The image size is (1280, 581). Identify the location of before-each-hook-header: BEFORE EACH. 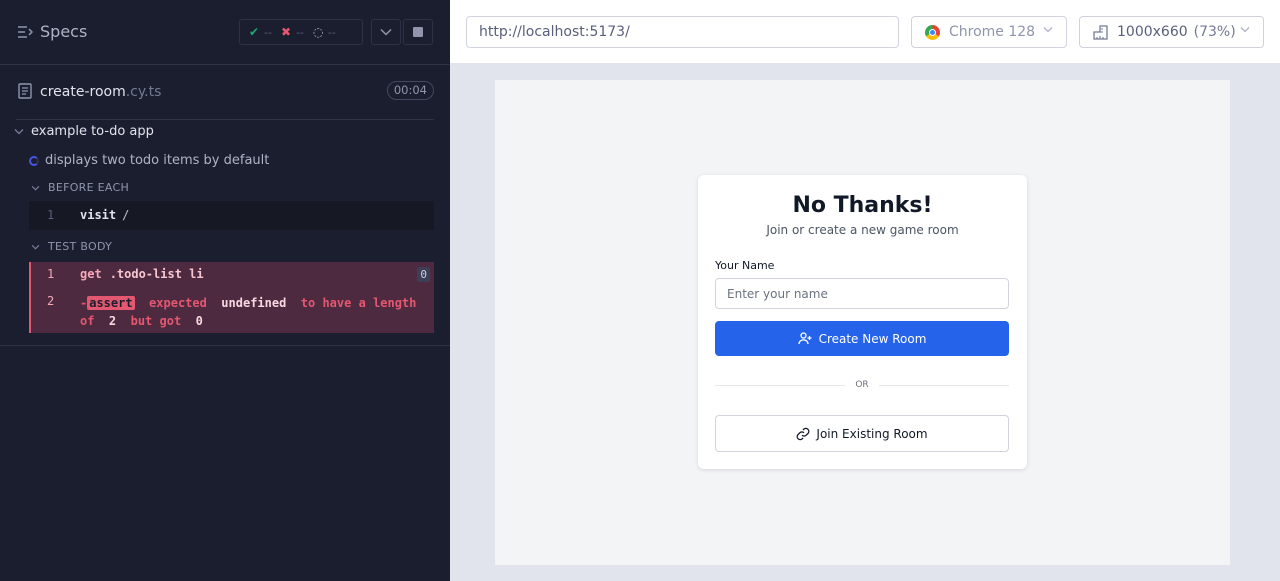
(80, 187).